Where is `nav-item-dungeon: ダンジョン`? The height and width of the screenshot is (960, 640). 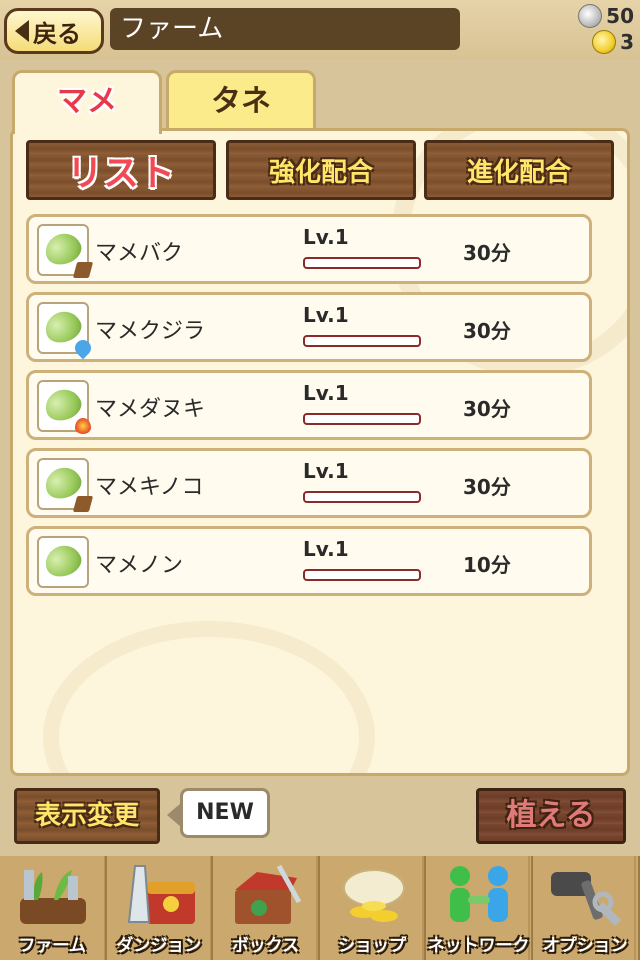
nav-item-dungeon: ダンジョン is located at coordinates (160, 908).